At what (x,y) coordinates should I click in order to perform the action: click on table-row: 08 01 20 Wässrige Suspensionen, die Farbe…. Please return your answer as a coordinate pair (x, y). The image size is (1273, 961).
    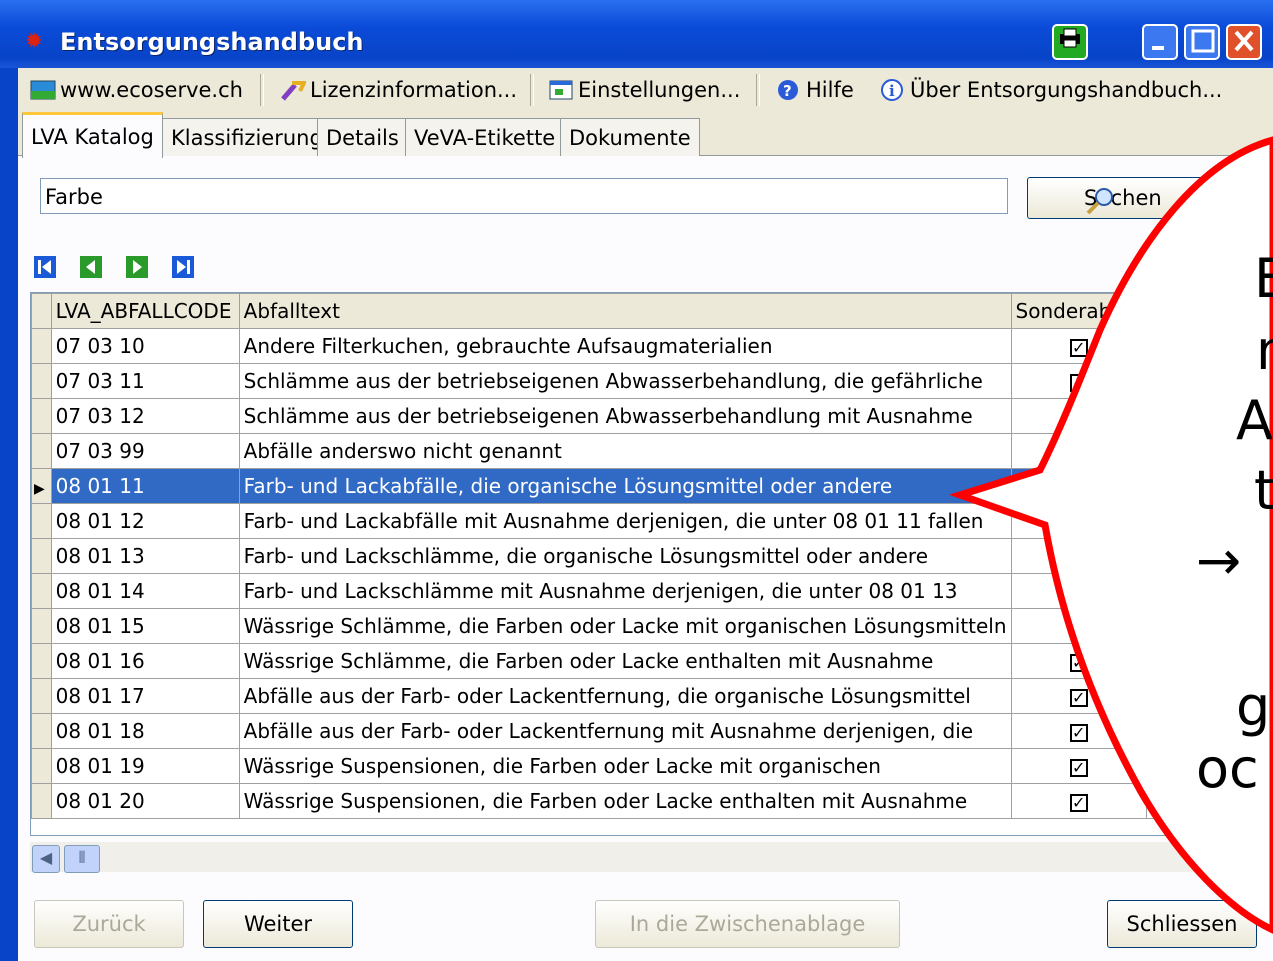
    Looking at the image, I should click on (652, 801).